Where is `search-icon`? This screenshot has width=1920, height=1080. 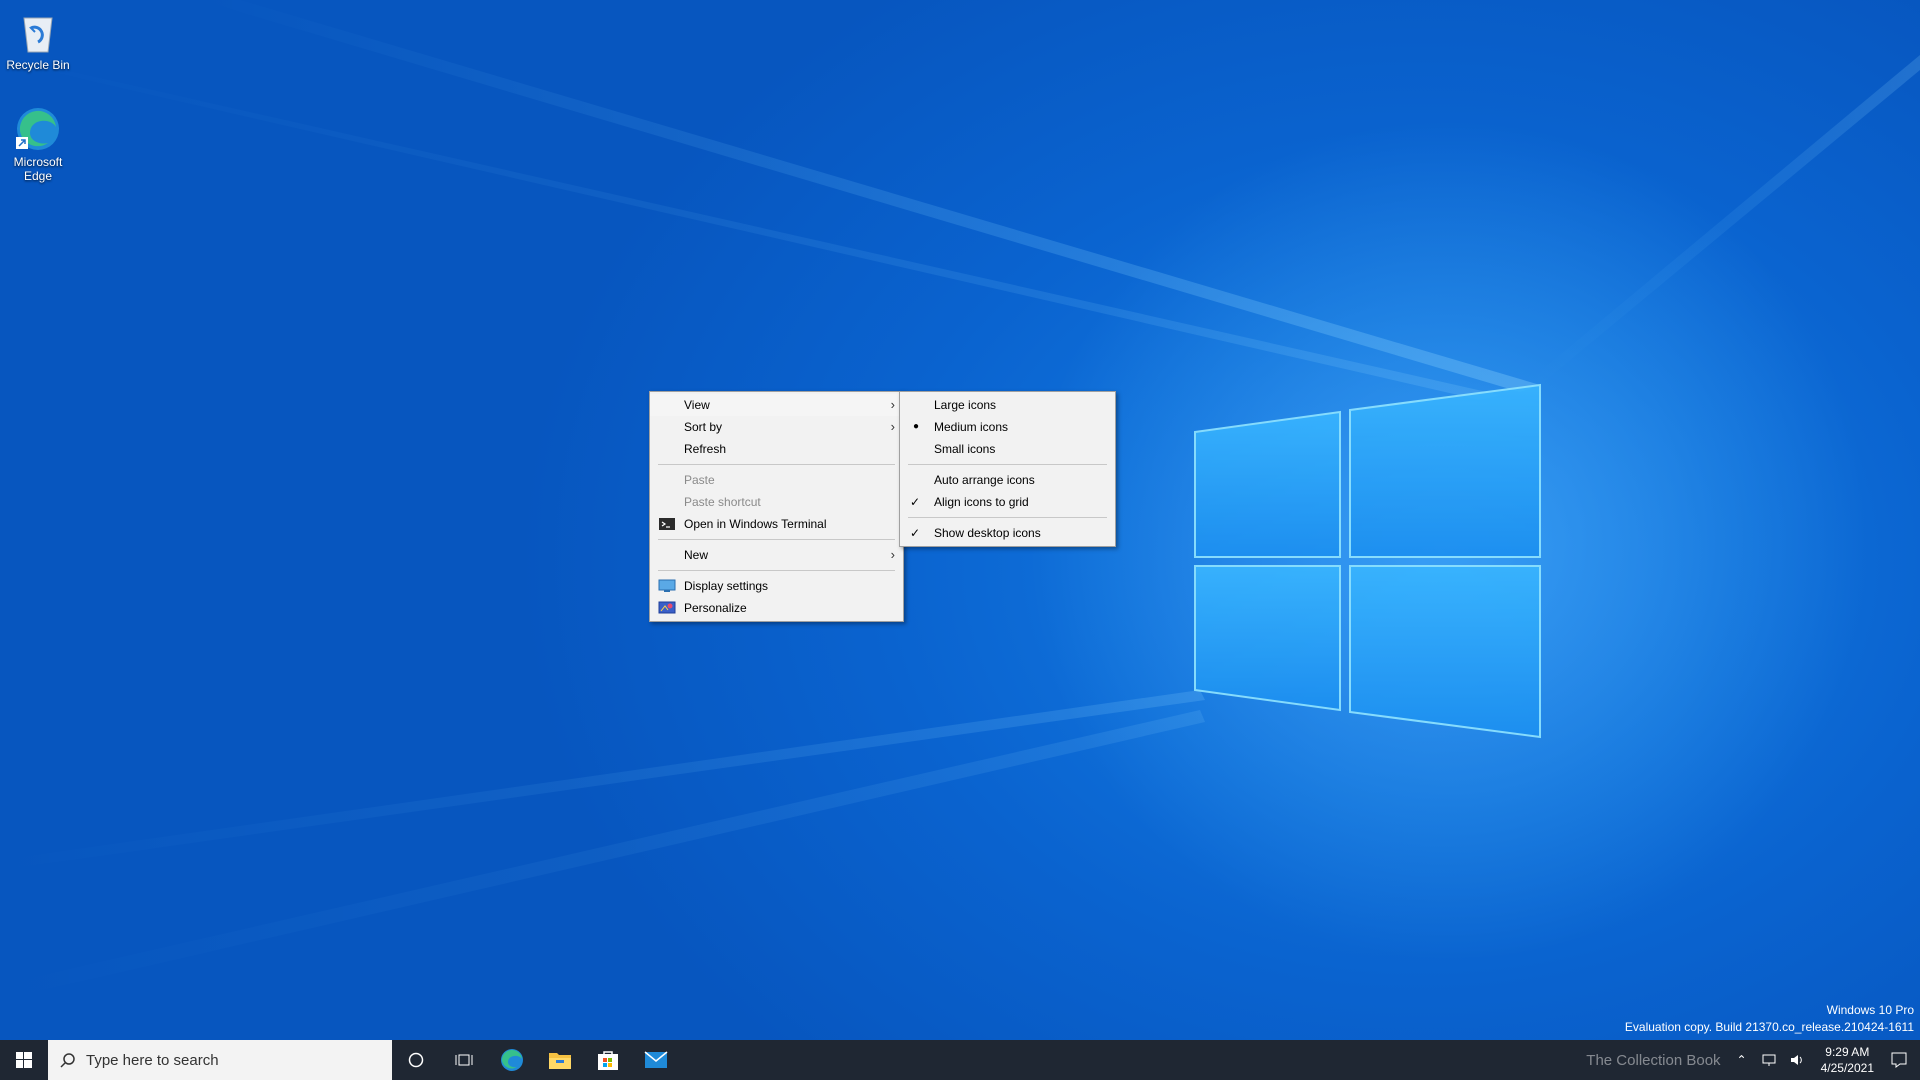 search-icon is located at coordinates (67, 1060).